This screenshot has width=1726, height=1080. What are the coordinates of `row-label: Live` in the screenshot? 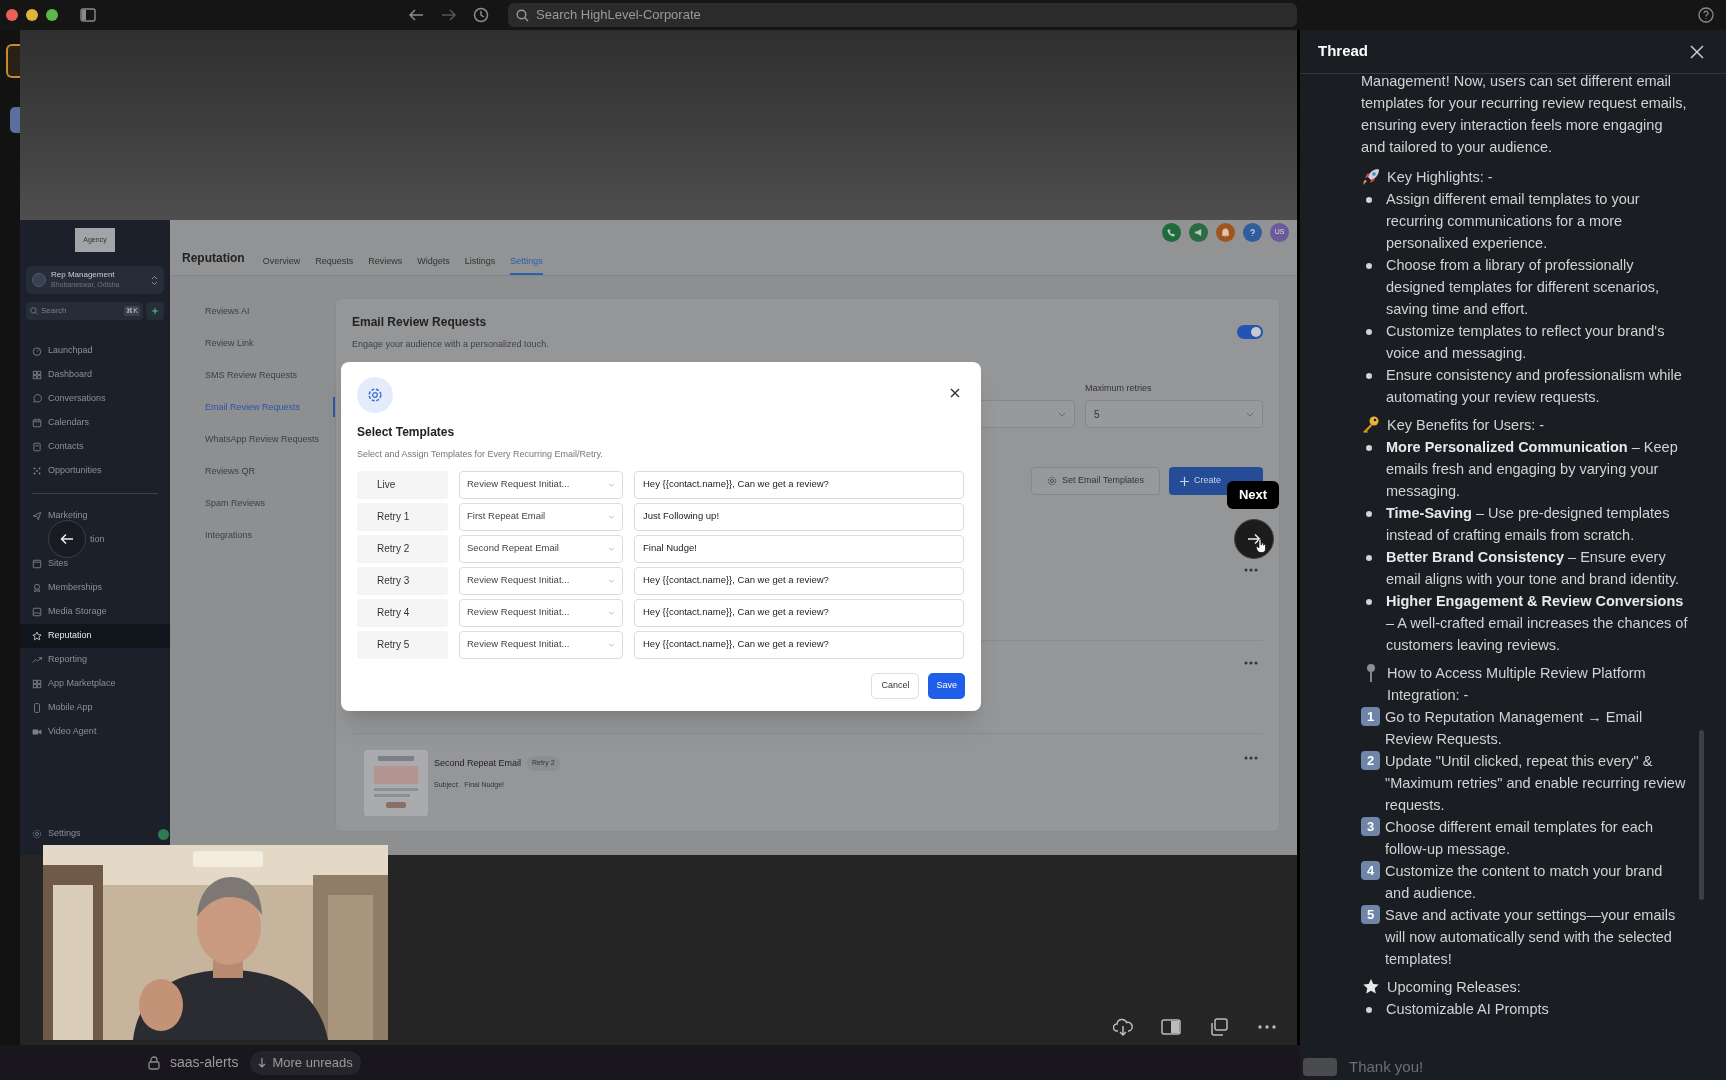 It's located at (402, 484).